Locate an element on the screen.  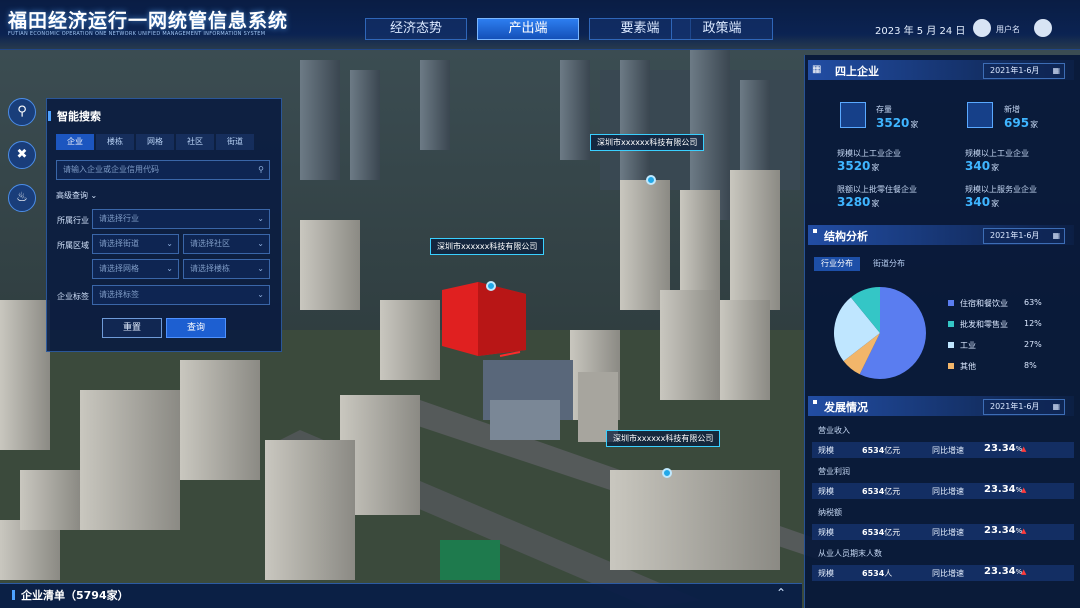
region-label: 所属区域 is located at coordinates (73, 245).